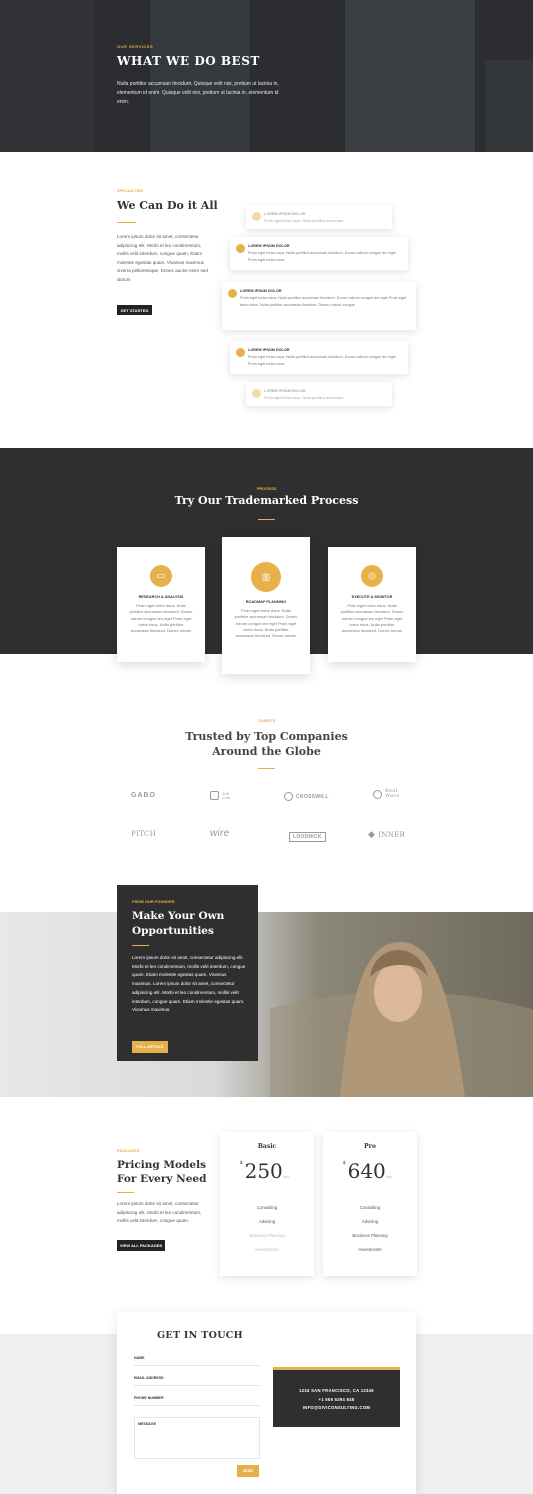  Describe the element at coordinates (188, 61) in the screenshot. I see `hero-title: WHAT WE DO BEST` at that location.